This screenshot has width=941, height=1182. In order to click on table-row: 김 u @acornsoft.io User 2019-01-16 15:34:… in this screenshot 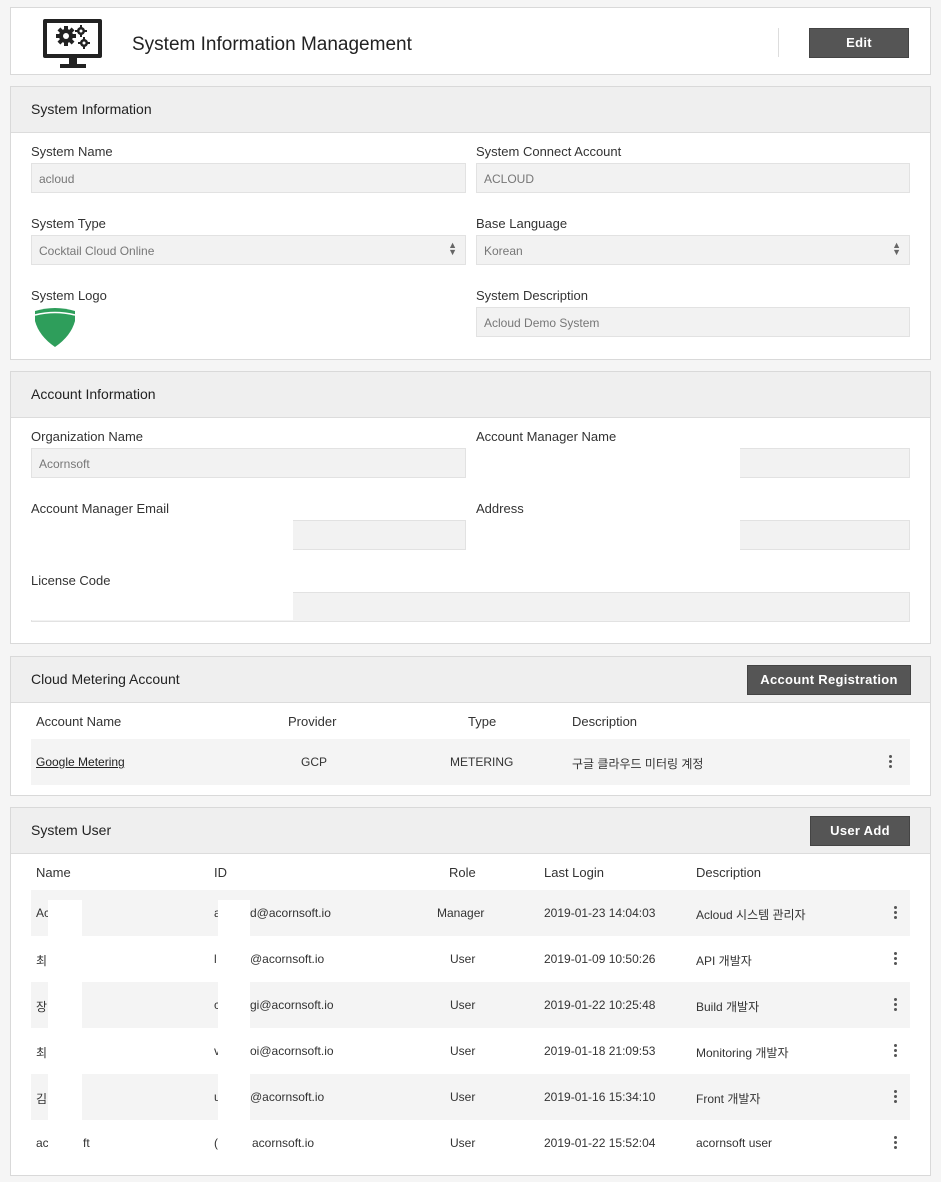, I will do `click(470, 1097)`.